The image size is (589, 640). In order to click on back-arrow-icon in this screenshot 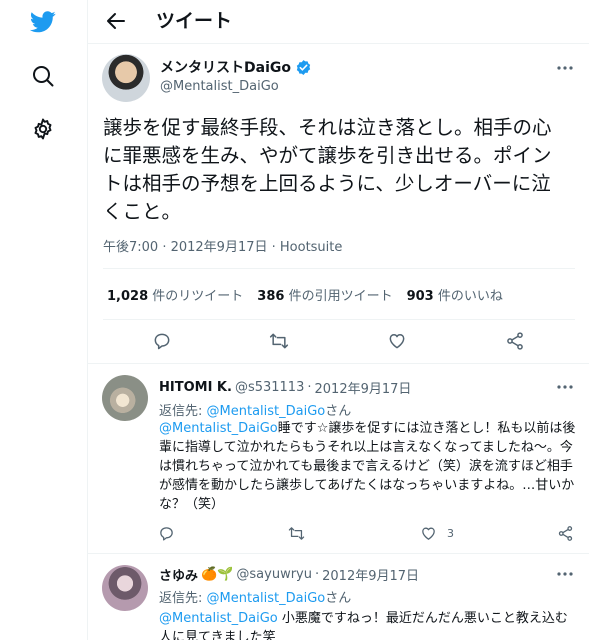, I will do `click(116, 21)`.